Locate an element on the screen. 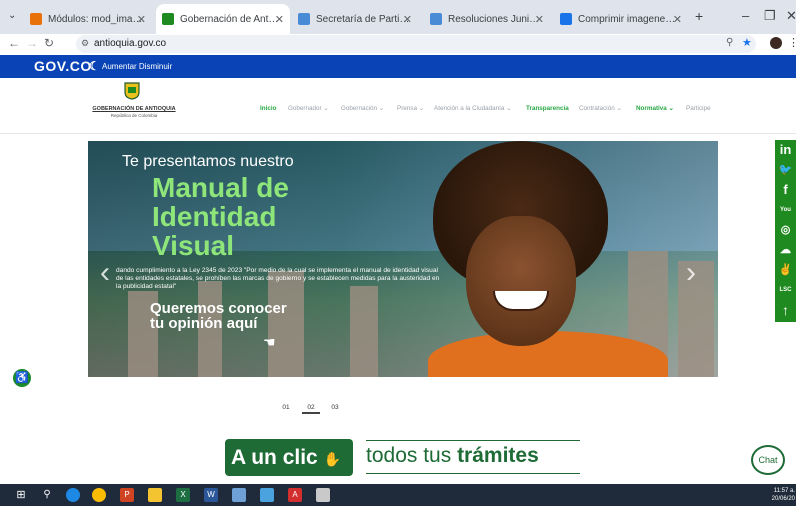 The image size is (796, 506). menu-kebab-icon: ⋮ is located at coordinates (792, 42).